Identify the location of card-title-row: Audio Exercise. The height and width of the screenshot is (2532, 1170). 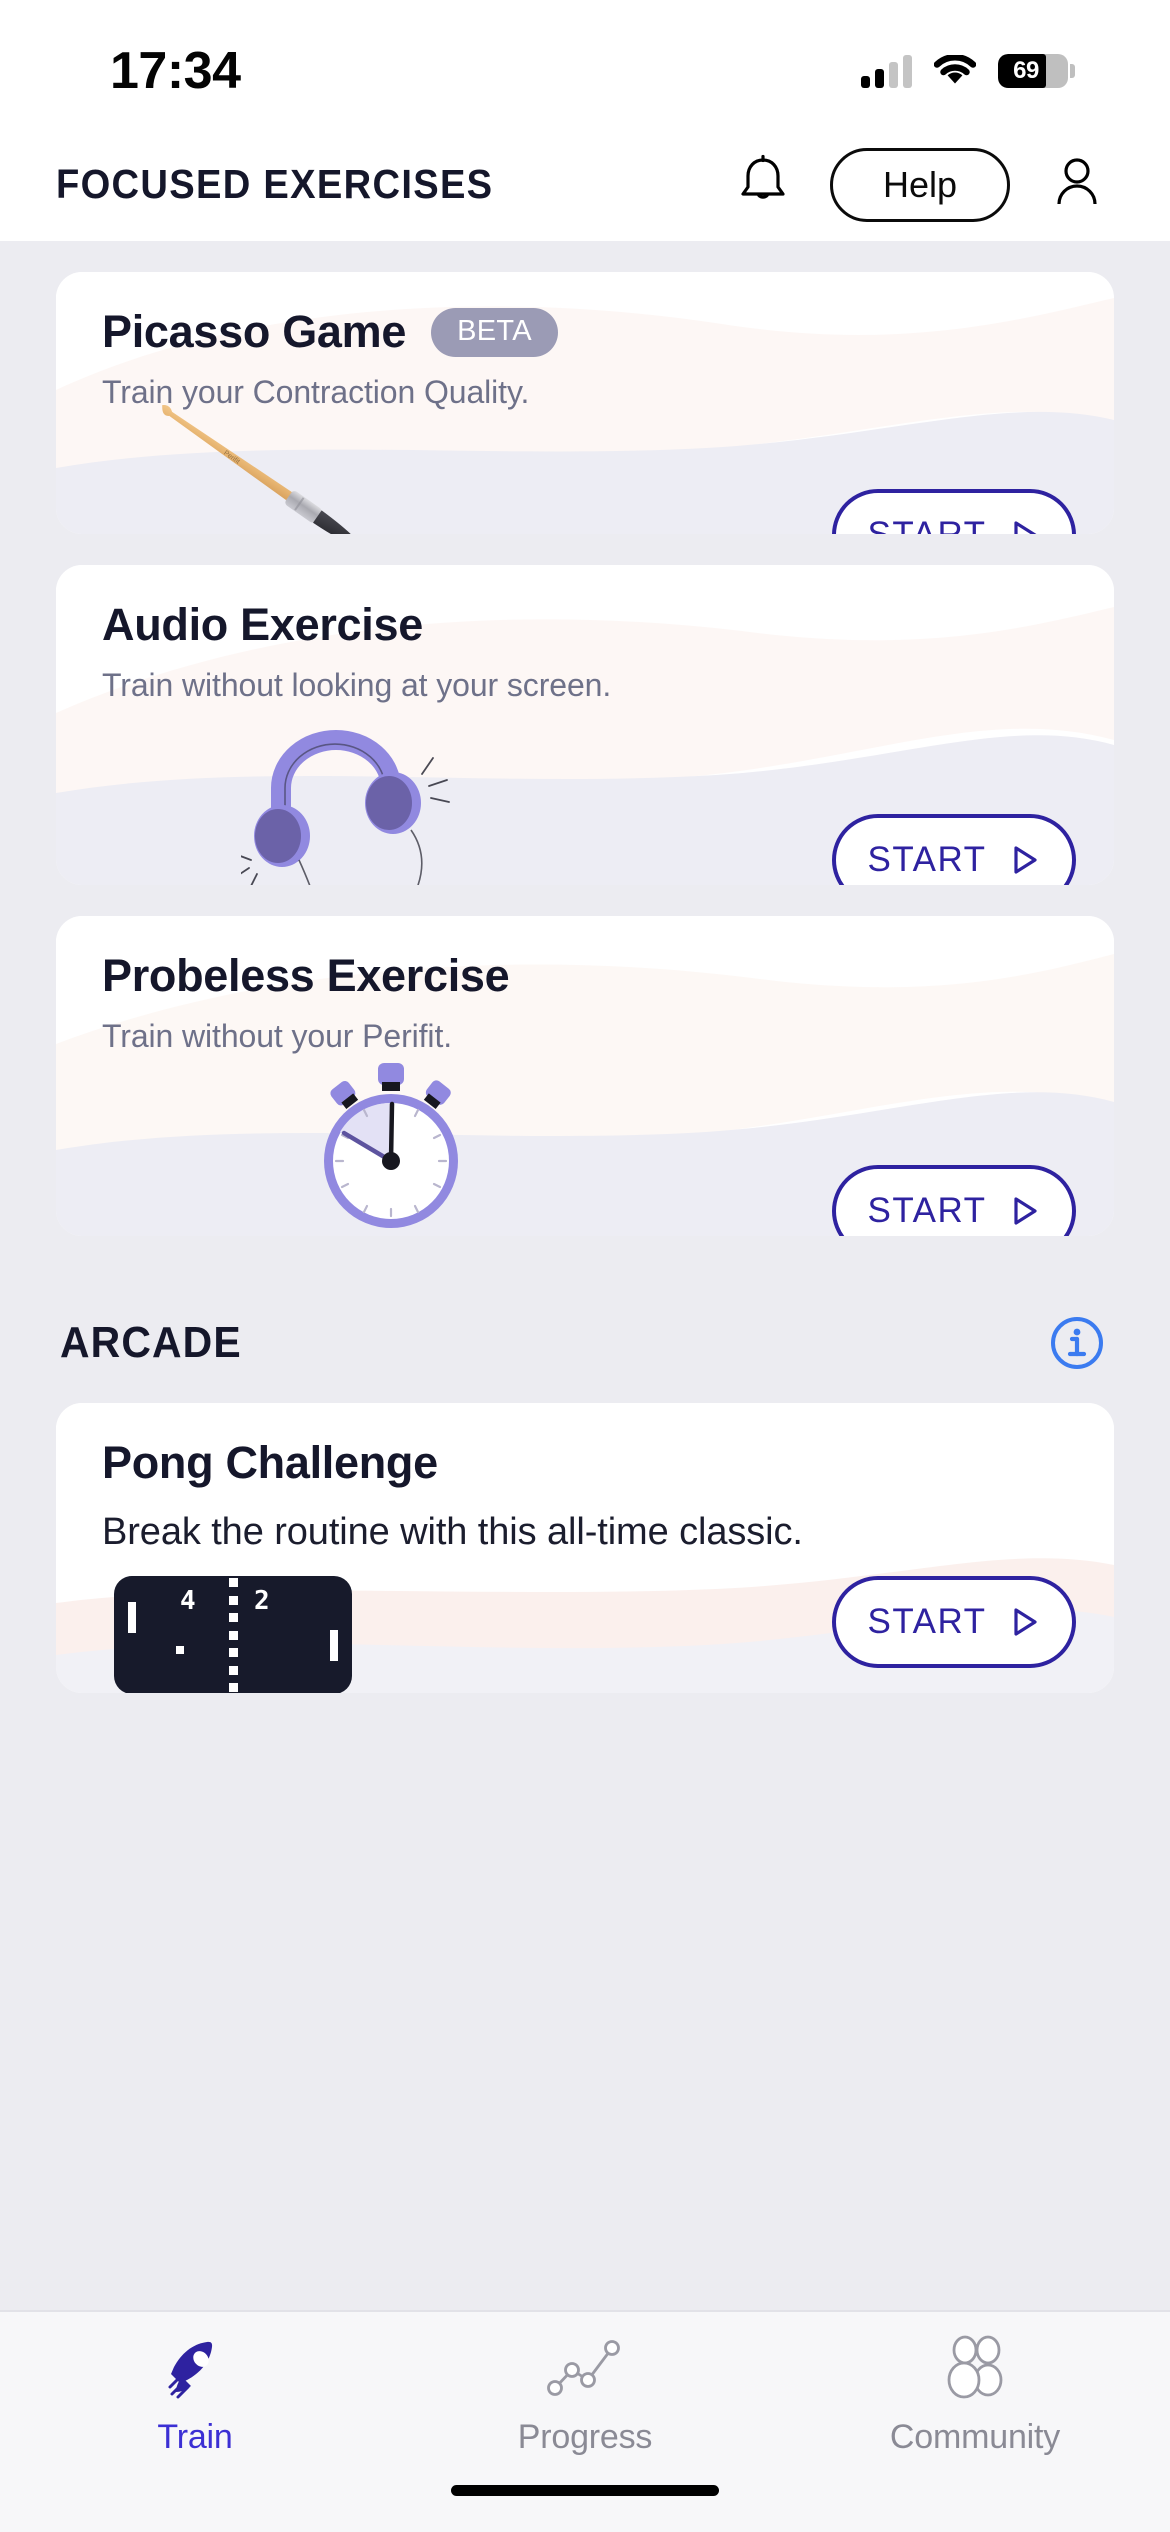
(585, 625).